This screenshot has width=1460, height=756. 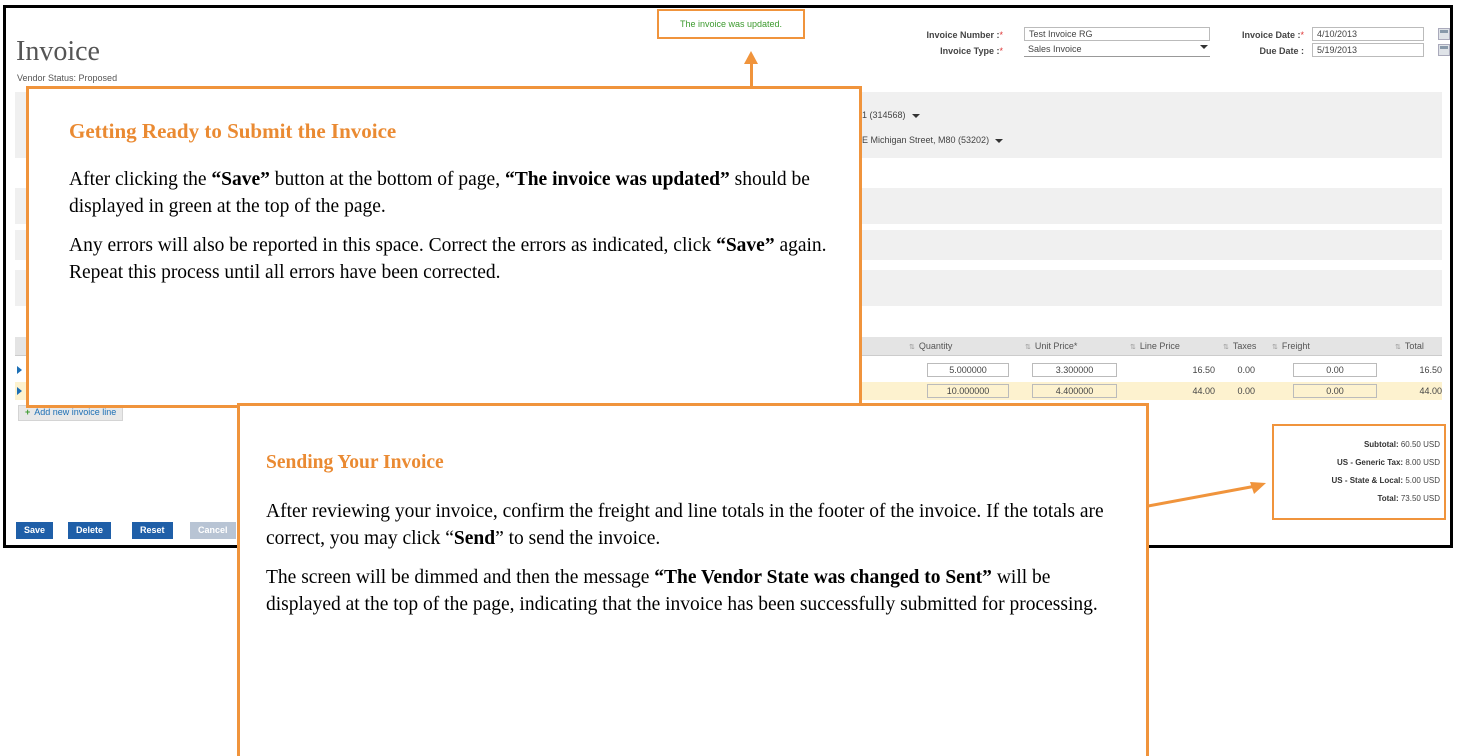 I want to click on total-row: Total: 73.50 USD, so click(x=1408, y=498).